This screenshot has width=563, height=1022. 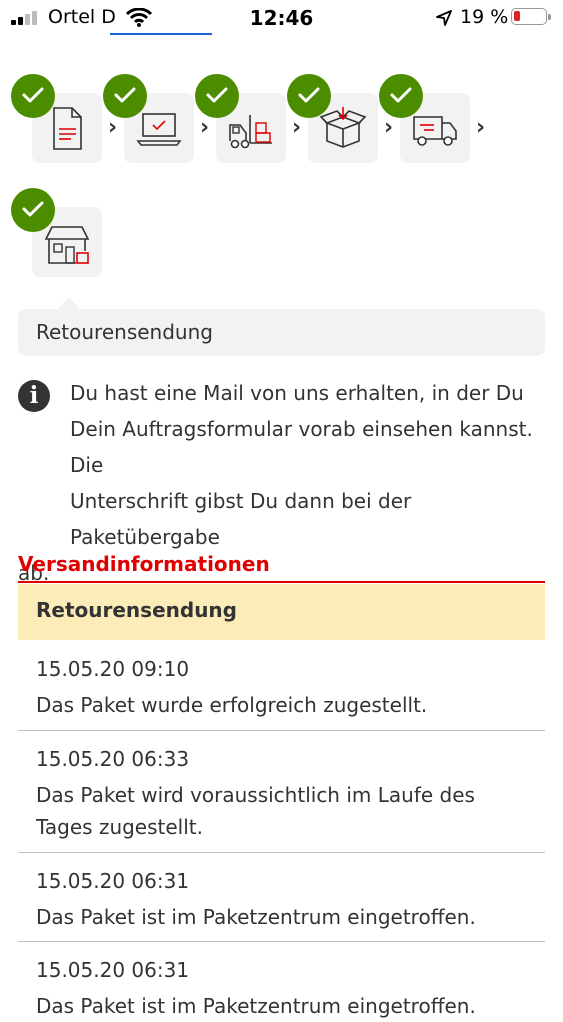 I want to click on event-message: Das Paket wurde erfolgreich zugestellt., so click(x=232, y=705).